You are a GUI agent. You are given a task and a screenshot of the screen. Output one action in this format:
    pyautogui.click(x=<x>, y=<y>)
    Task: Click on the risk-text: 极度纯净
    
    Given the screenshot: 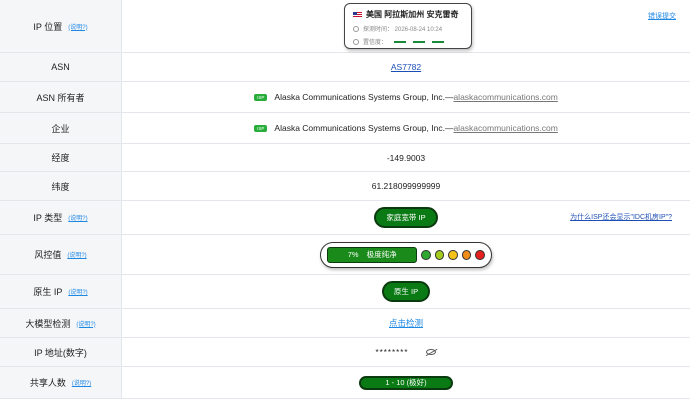 What is the action you would take?
    pyautogui.click(x=381, y=254)
    